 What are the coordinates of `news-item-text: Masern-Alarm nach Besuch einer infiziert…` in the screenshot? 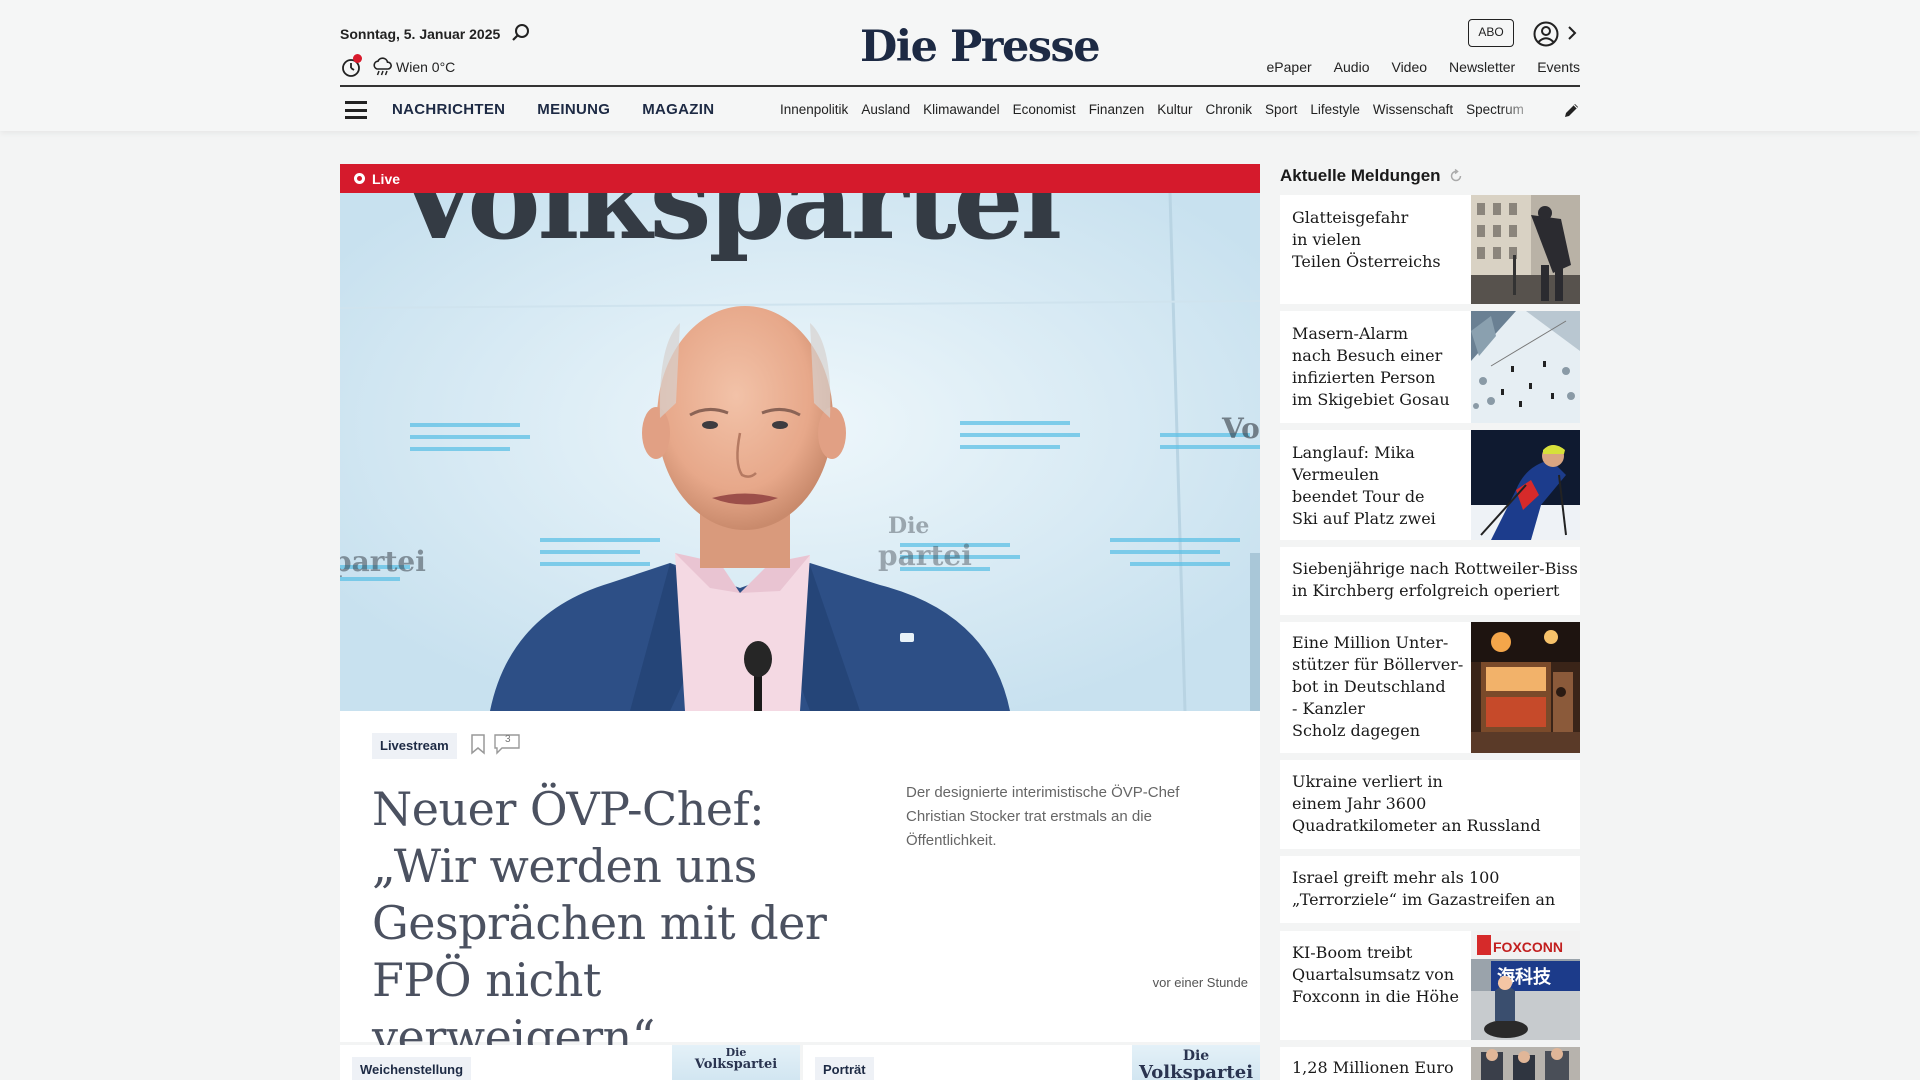 It's located at (1371, 367).